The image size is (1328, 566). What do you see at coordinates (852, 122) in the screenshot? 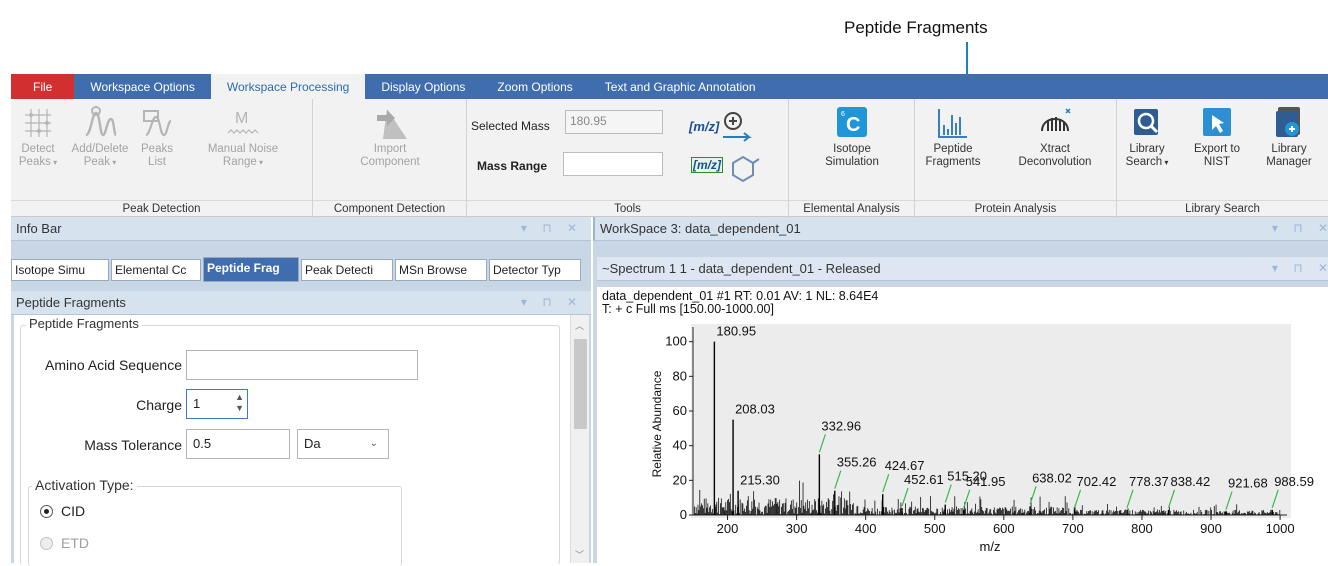
I see `isotope-c-icon: C6` at bounding box center [852, 122].